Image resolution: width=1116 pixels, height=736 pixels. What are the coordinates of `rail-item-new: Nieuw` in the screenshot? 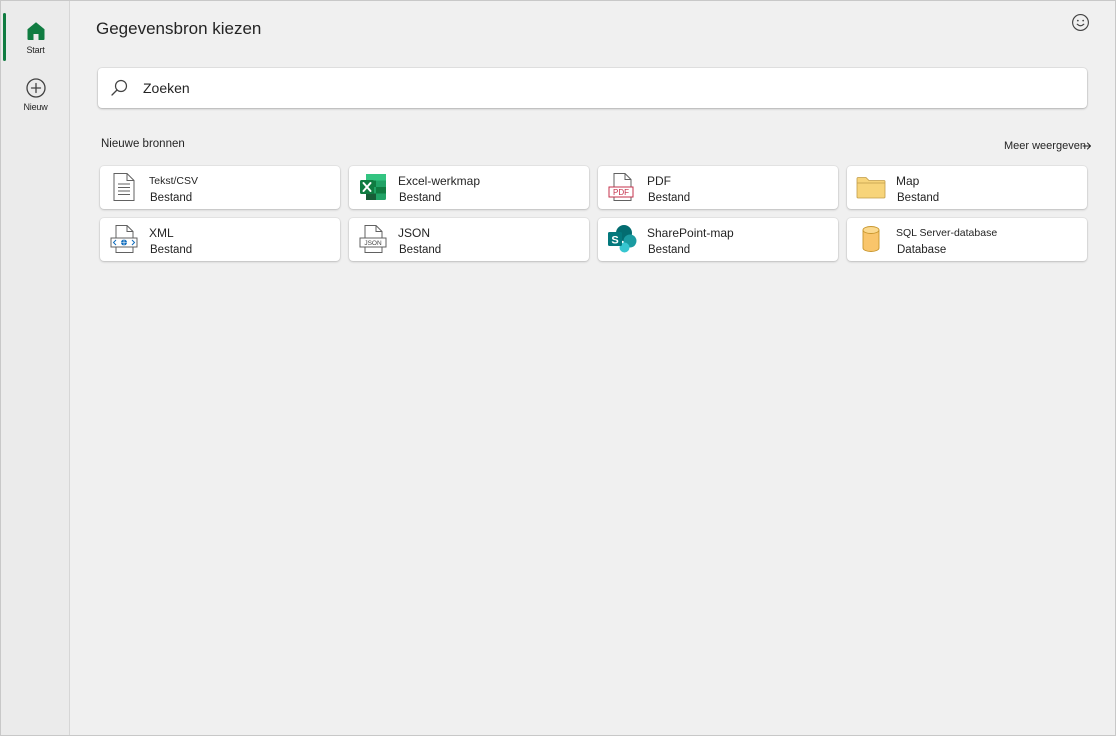 It's located at (35, 95).